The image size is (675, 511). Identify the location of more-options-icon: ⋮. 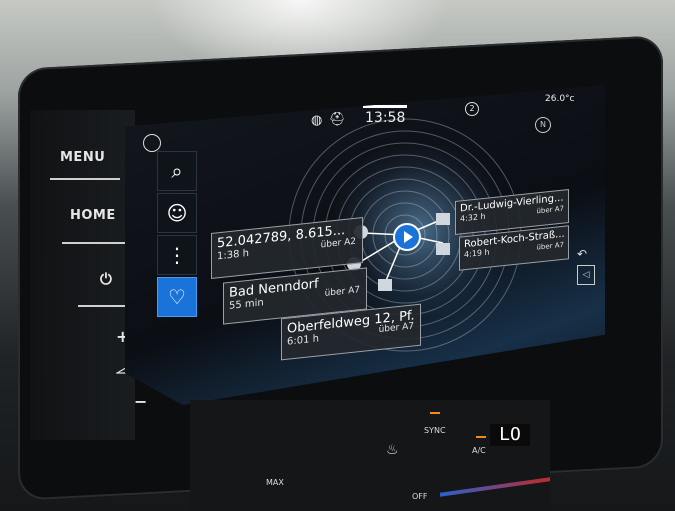
(177, 255).